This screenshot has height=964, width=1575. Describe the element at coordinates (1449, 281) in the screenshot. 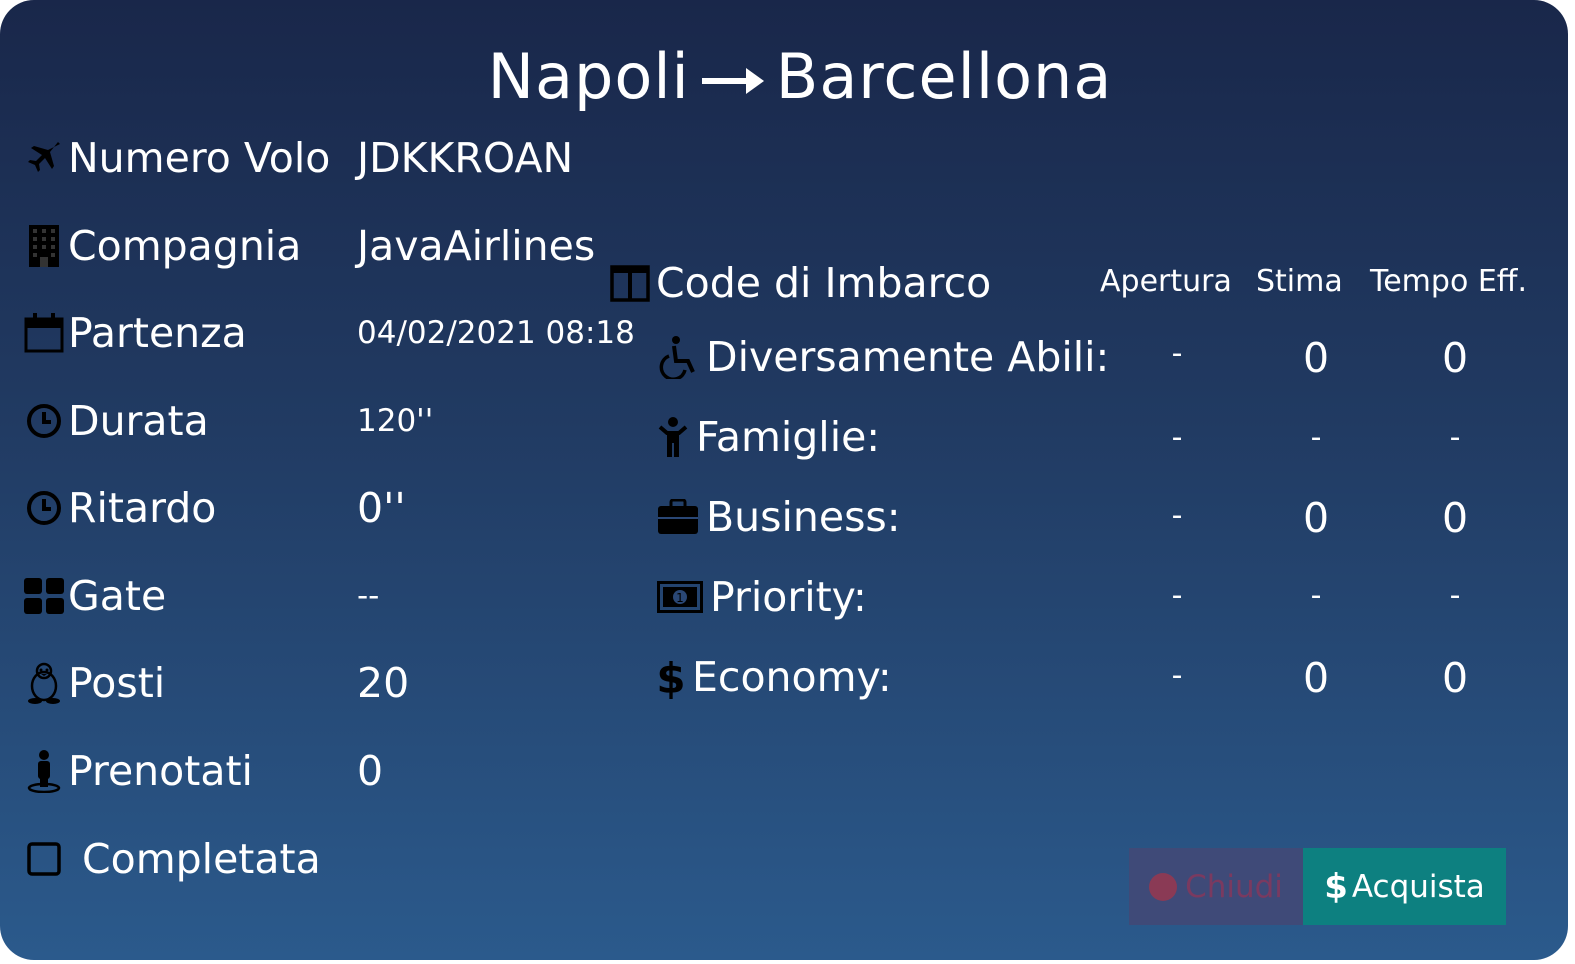

I see `column-header-tempo-eff: Tempo Eff.` at that location.